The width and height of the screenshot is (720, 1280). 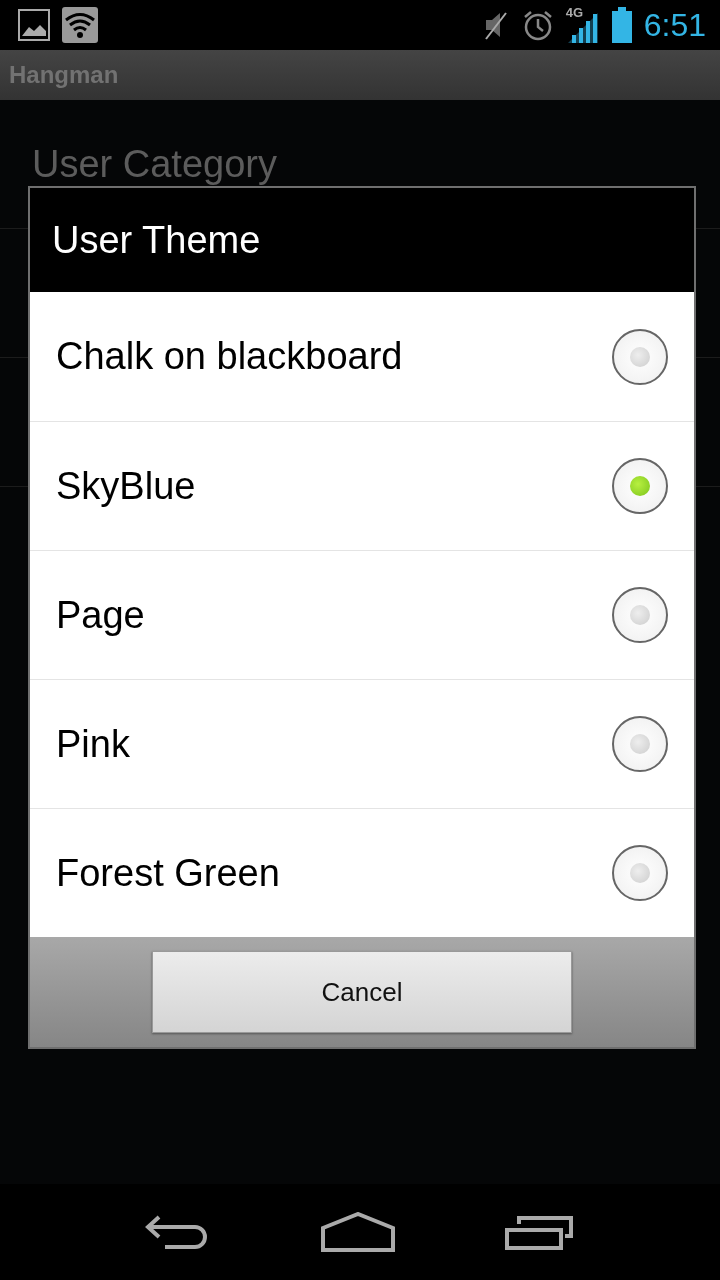 What do you see at coordinates (574, 12) in the screenshot?
I see `network-type-label: 4G` at bounding box center [574, 12].